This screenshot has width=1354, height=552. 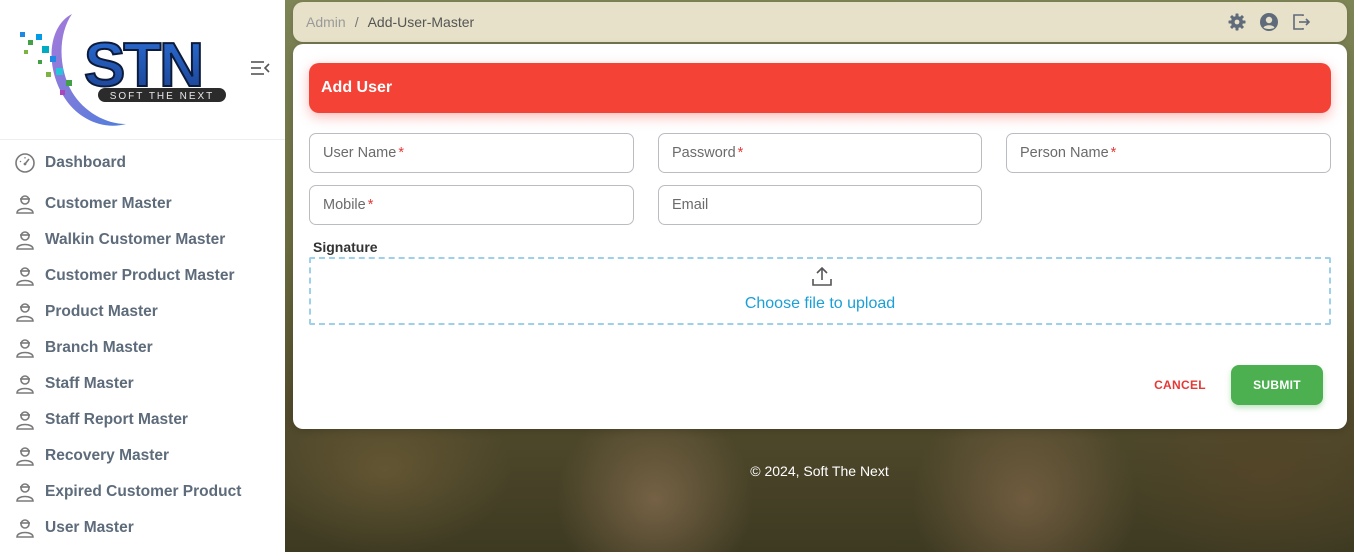 I want to click on sidebar-item-label: Recovery Master, so click(x=107, y=455).